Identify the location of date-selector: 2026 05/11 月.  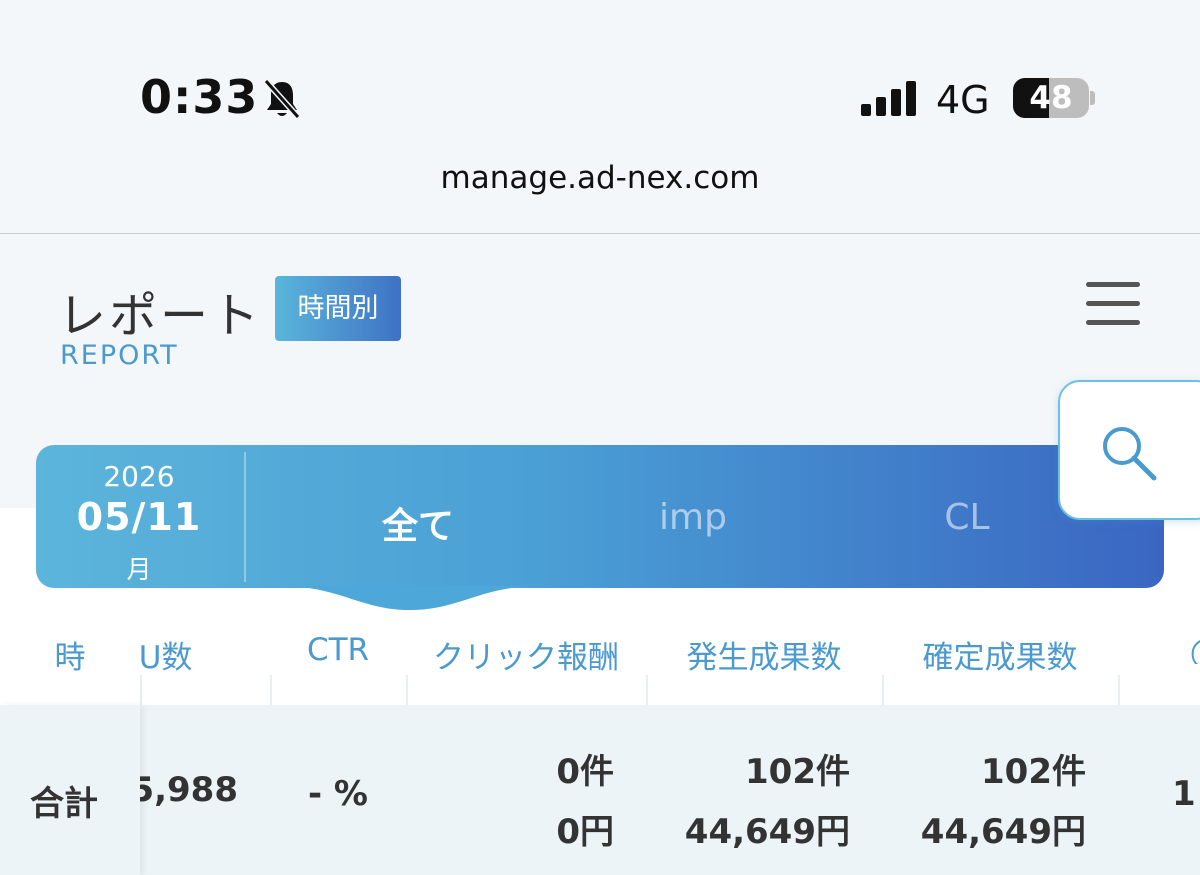
(141, 516).